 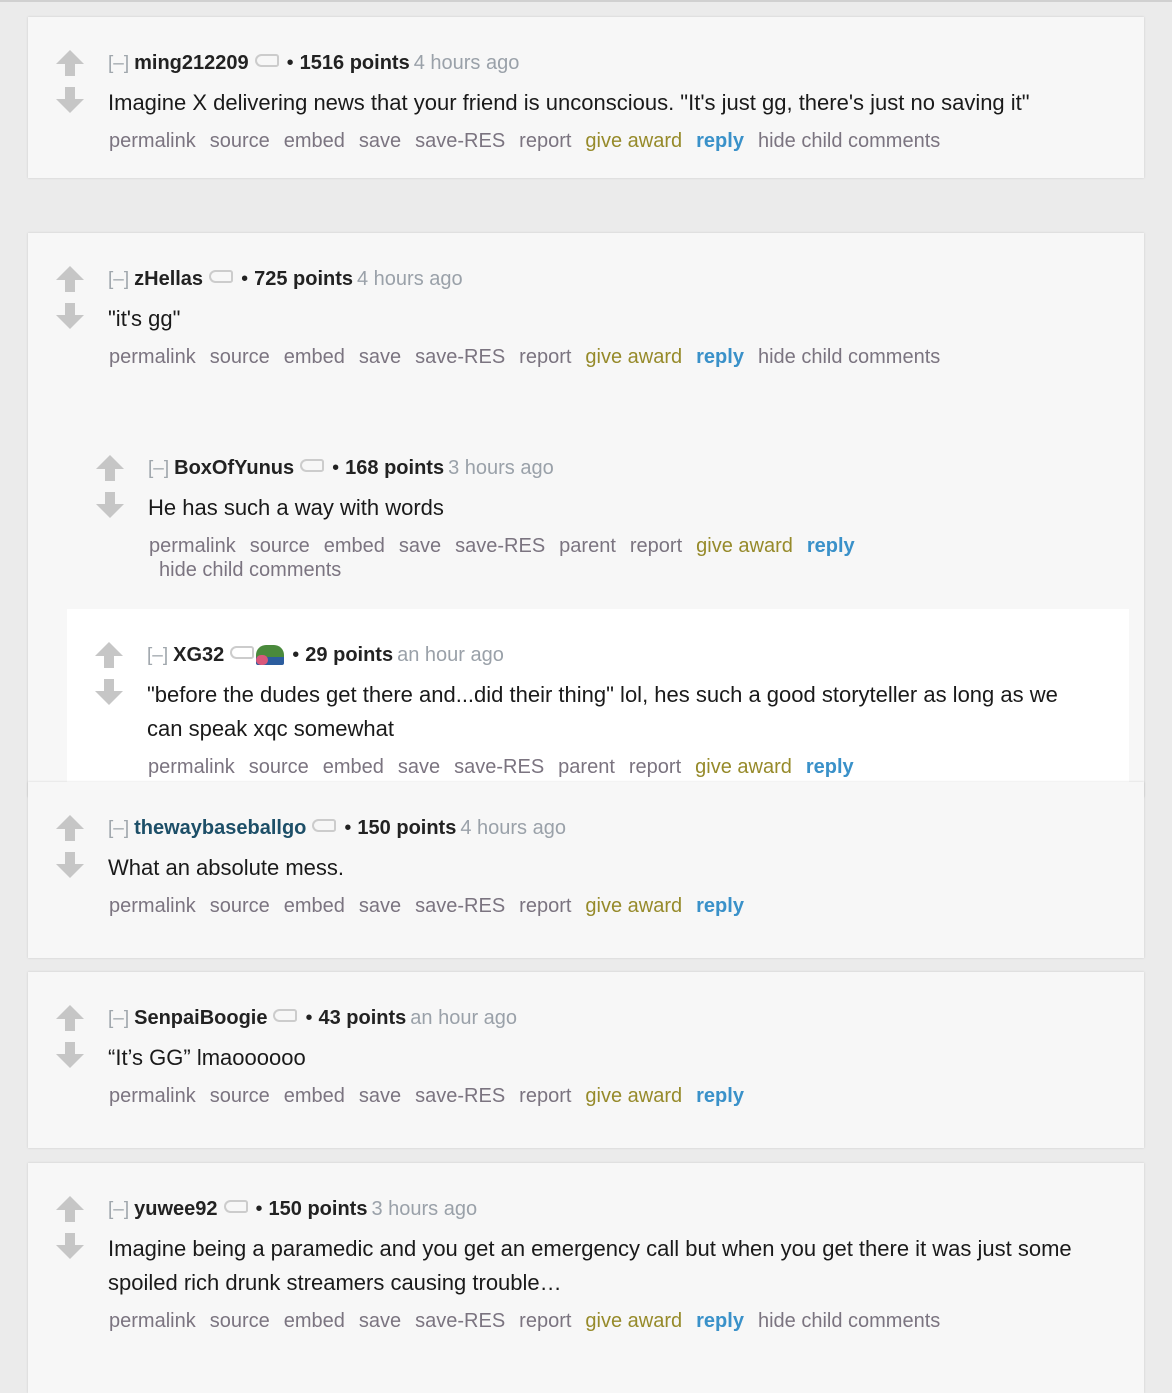 What do you see at coordinates (220, 828) in the screenshot?
I see `author-link: thewaybaseballgo` at bounding box center [220, 828].